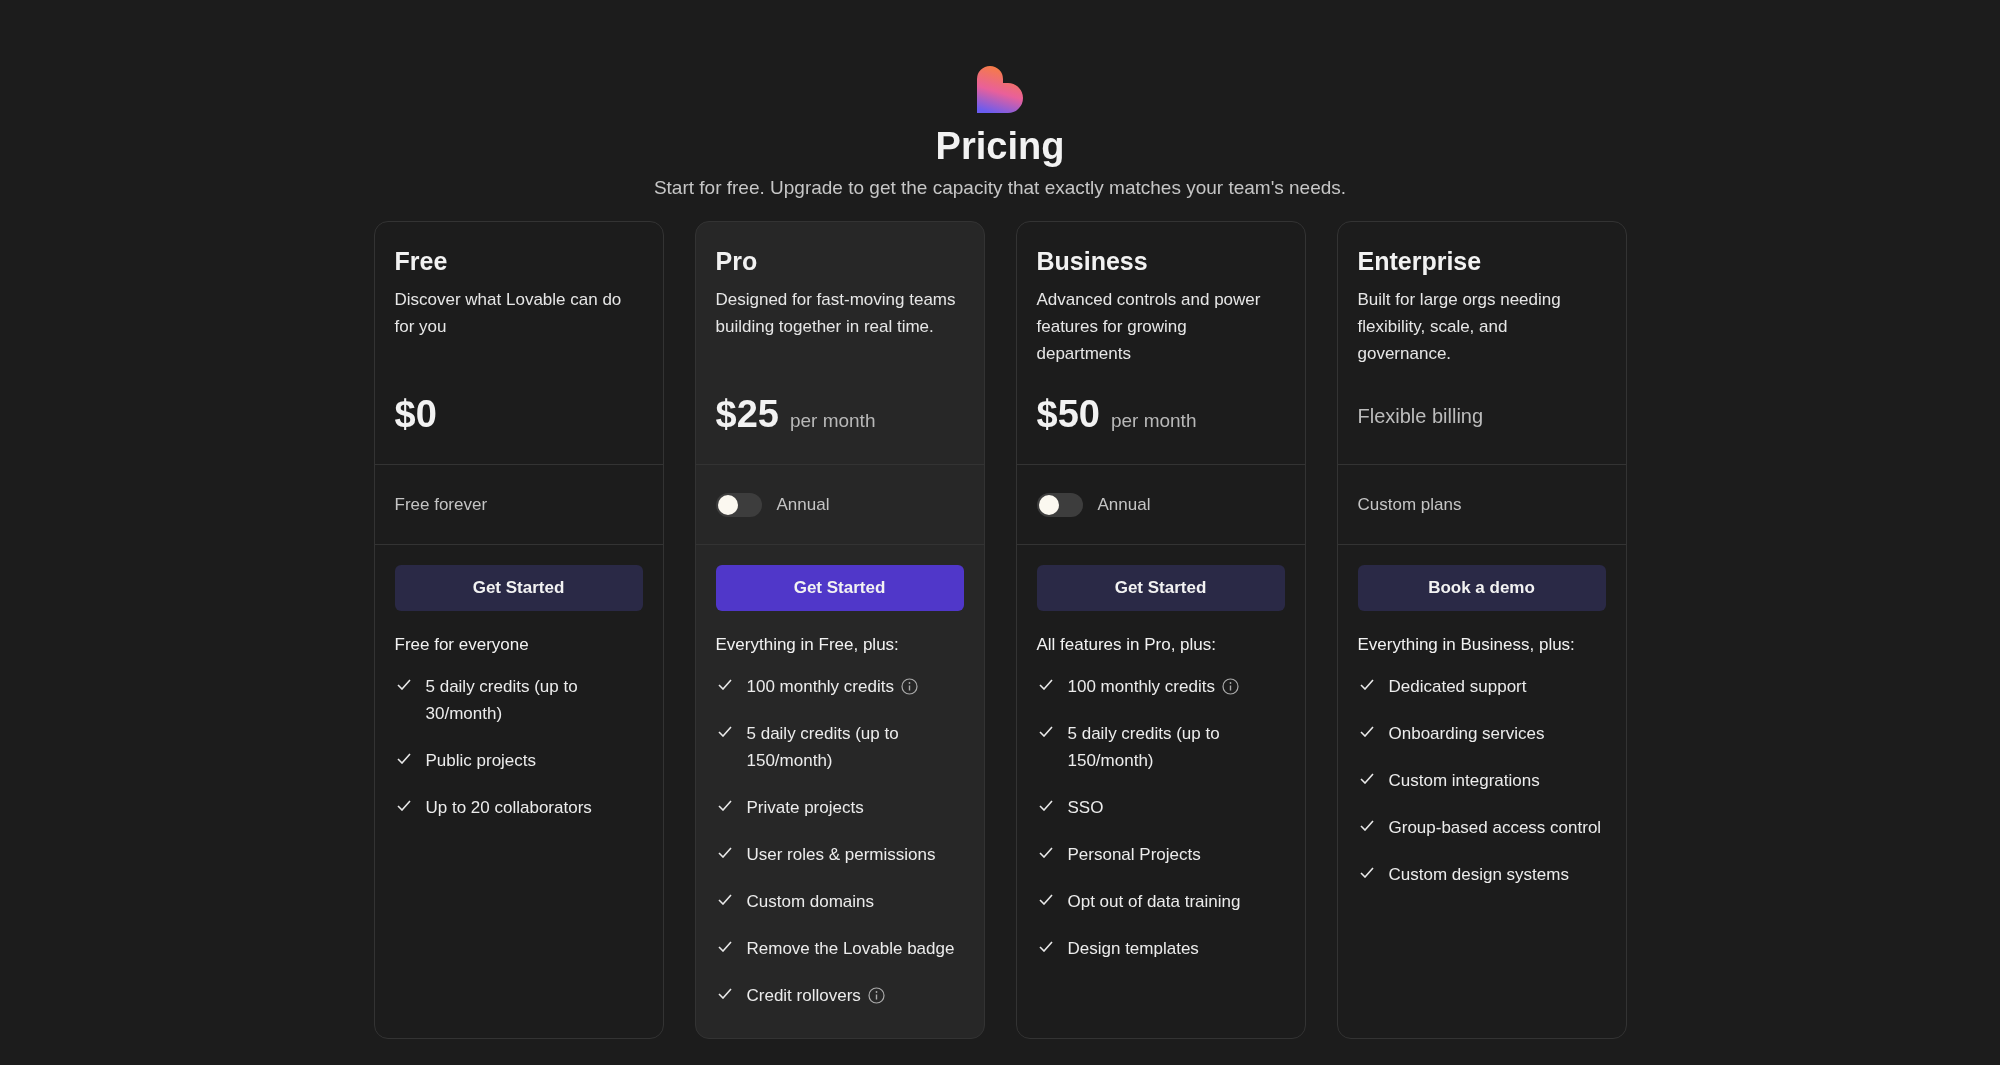 The image size is (2000, 1065). Describe the element at coordinates (1466, 645) in the screenshot. I see `features-heading: Everything in Business, plus:` at that location.